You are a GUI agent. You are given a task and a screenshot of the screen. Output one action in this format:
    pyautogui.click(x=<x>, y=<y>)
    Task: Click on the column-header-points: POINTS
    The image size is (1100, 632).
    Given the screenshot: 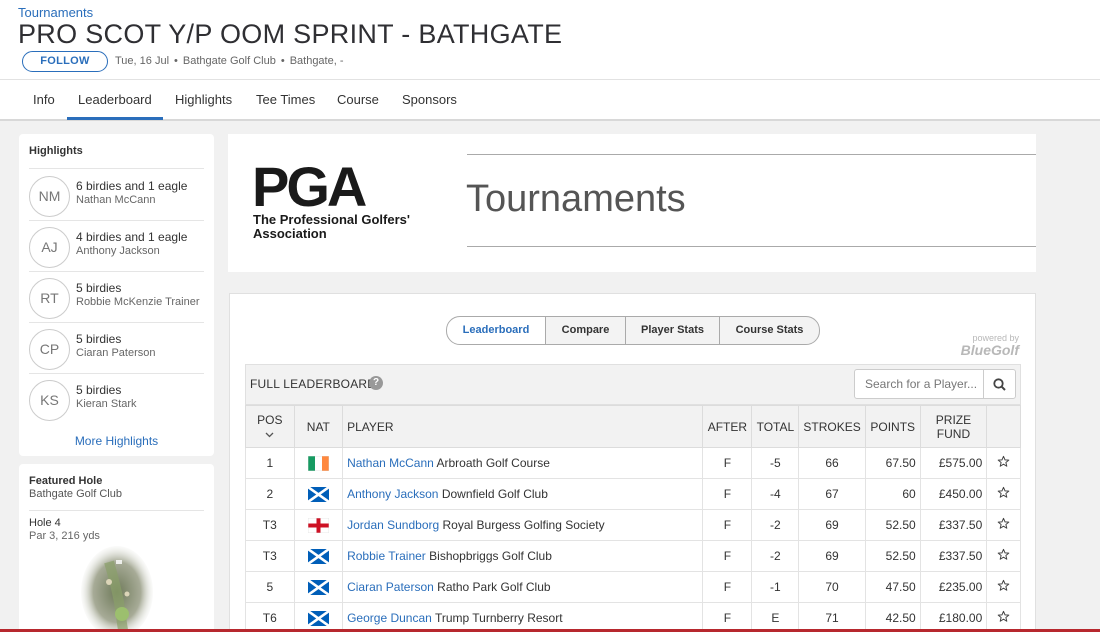 What is the action you would take?
    pyautogui.click(x=892, y=426)
    